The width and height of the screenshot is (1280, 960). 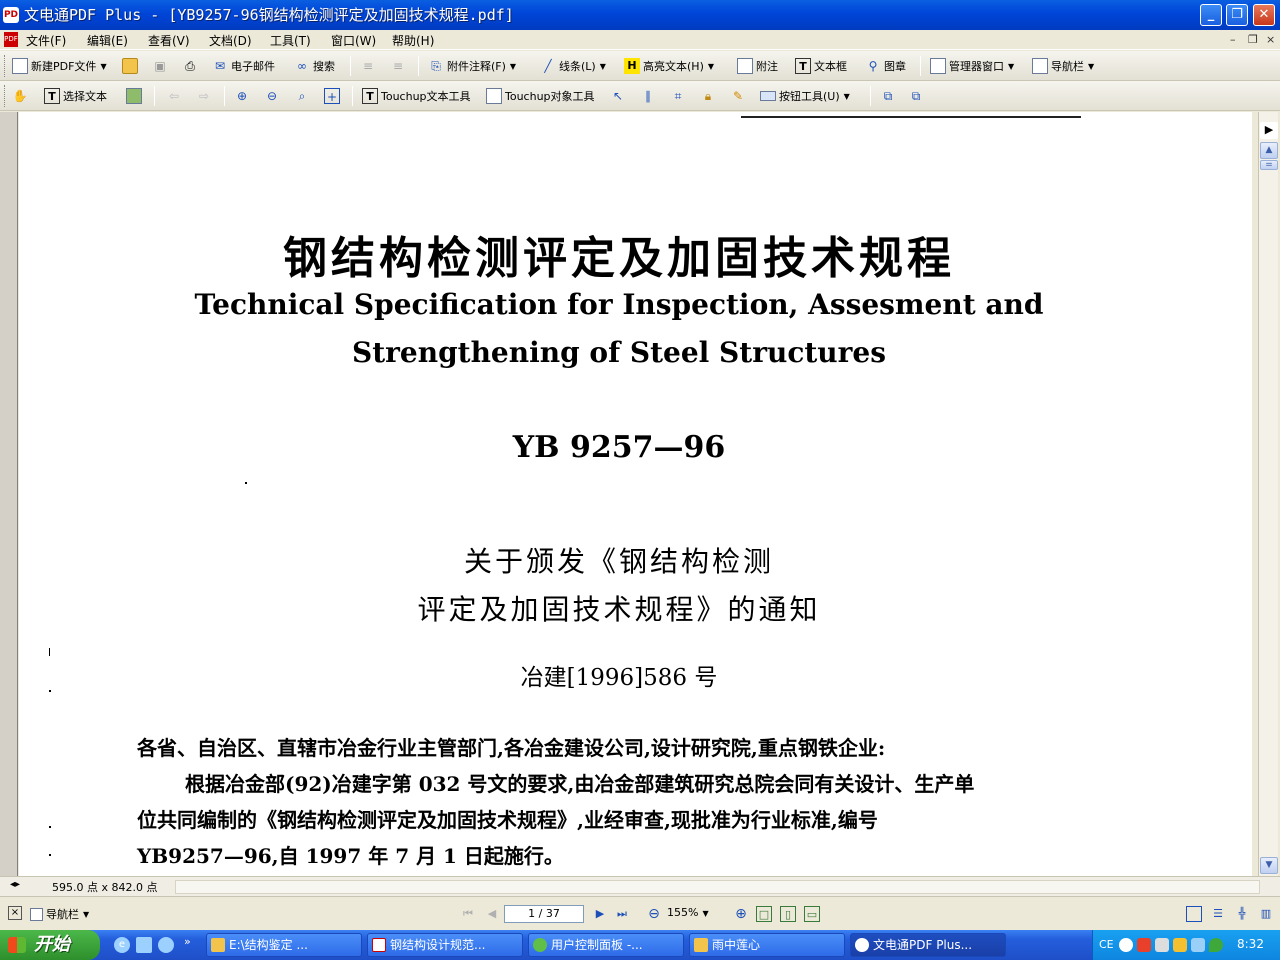 I want to click on scroll-thumb: =, so click(x=1269, y=165).